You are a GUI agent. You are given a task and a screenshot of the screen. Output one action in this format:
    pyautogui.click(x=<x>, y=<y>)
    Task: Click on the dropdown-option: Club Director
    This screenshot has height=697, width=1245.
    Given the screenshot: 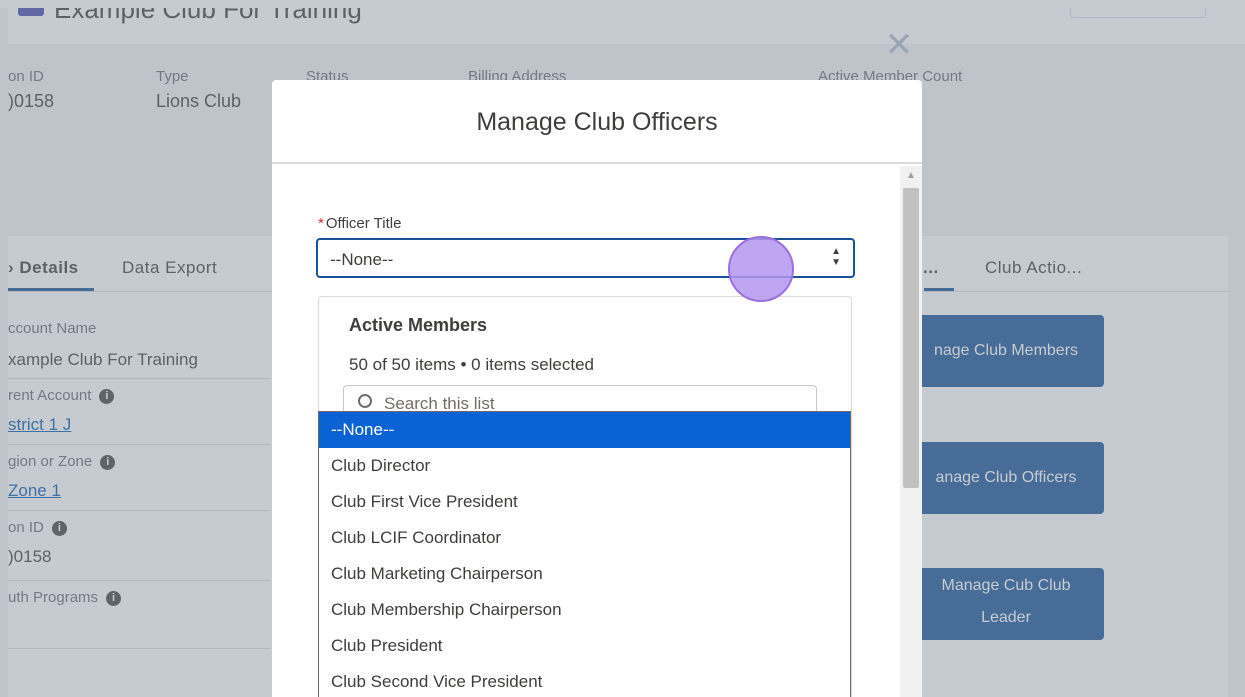 What is the action you would take?
    pyautogui.click(x=584, y=466)
    